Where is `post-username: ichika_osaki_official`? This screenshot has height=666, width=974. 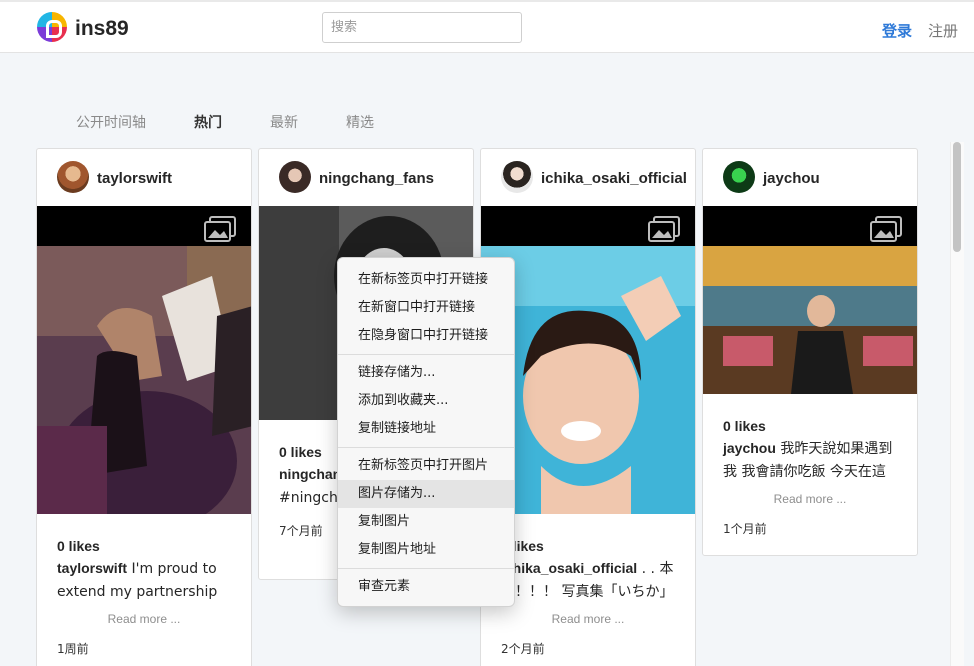
post-username: ichika_osaki_official is located at coordinates (614, 178).